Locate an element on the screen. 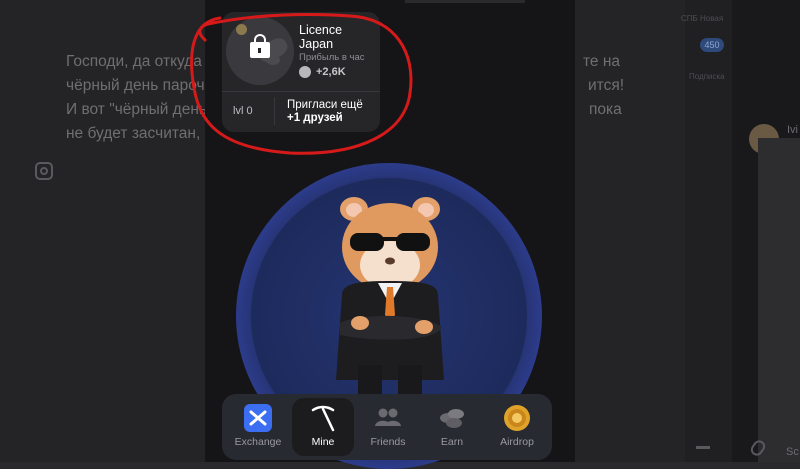  top-bar is located at coordinates (465, 1).